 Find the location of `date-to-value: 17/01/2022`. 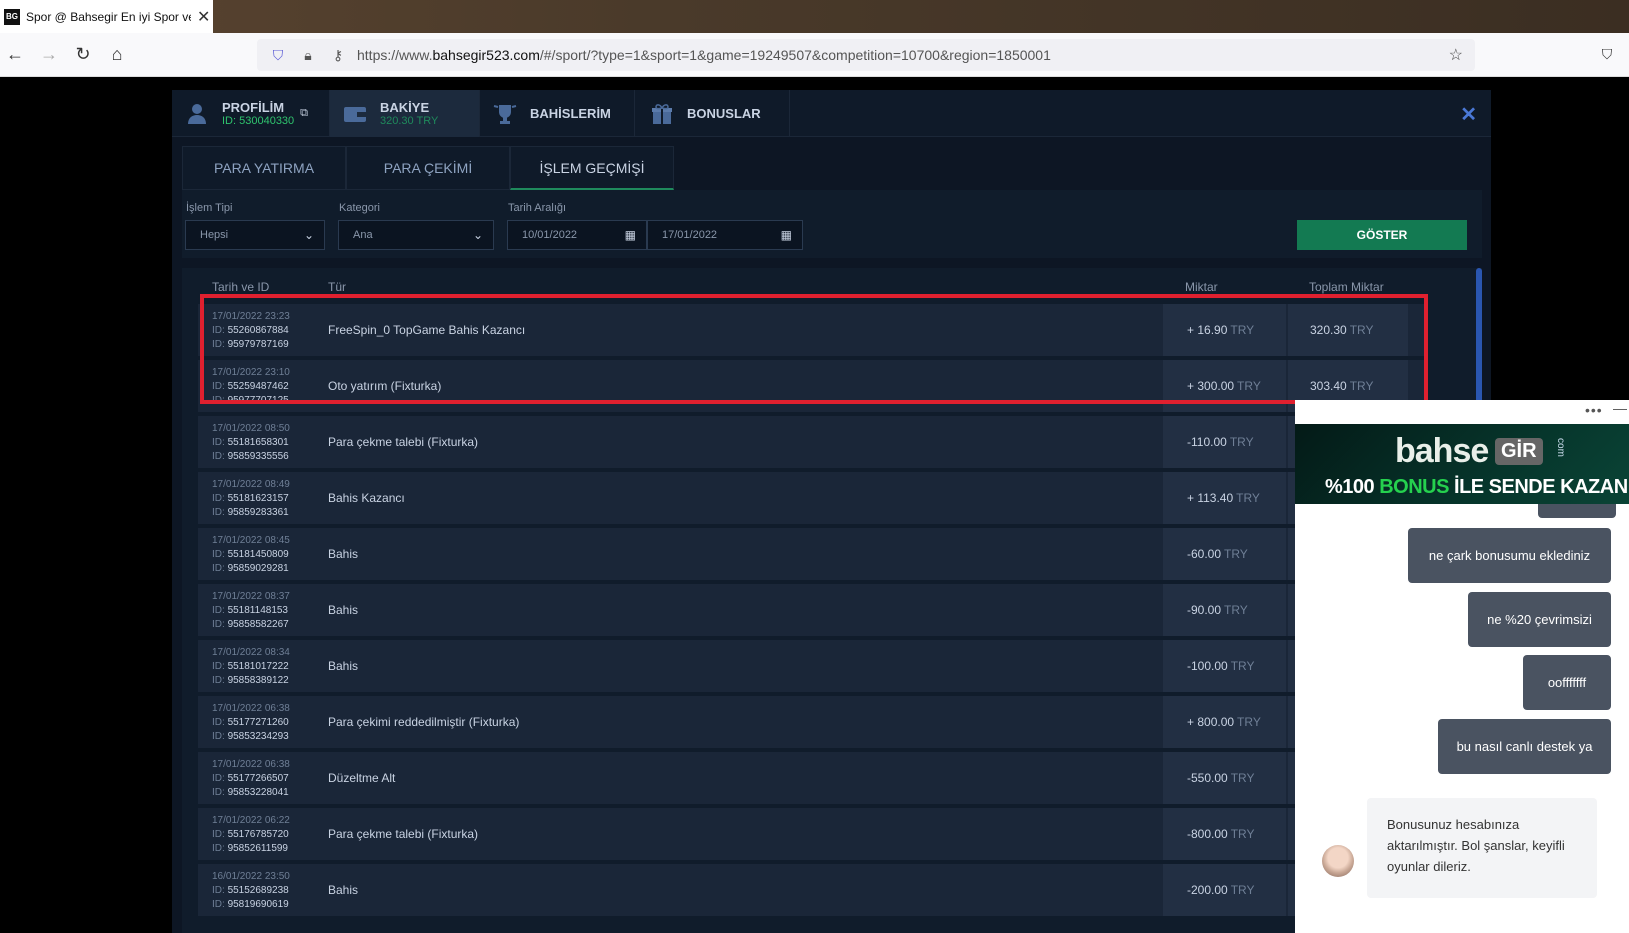

date-to-value: 17/01/2022 is located at coordinates (690, 235).